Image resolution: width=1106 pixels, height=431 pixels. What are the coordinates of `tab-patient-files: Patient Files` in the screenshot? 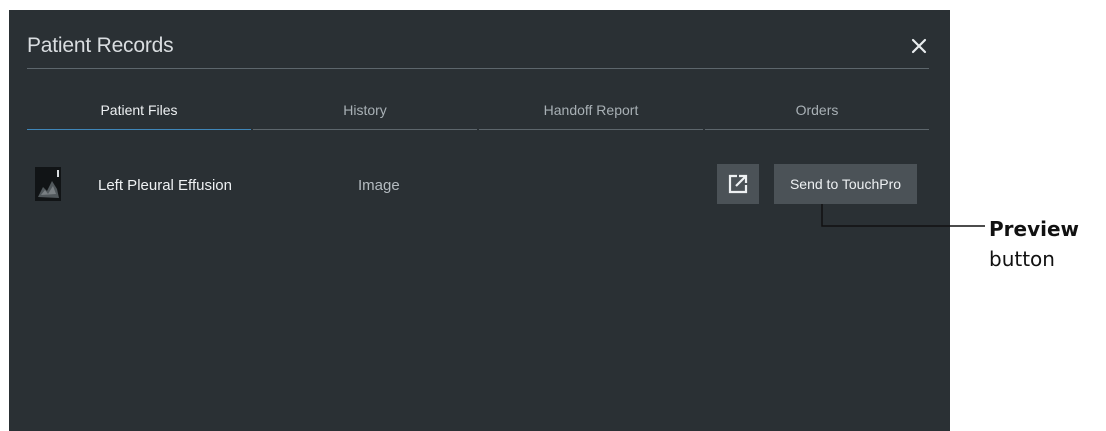 It's located at (139, 112).